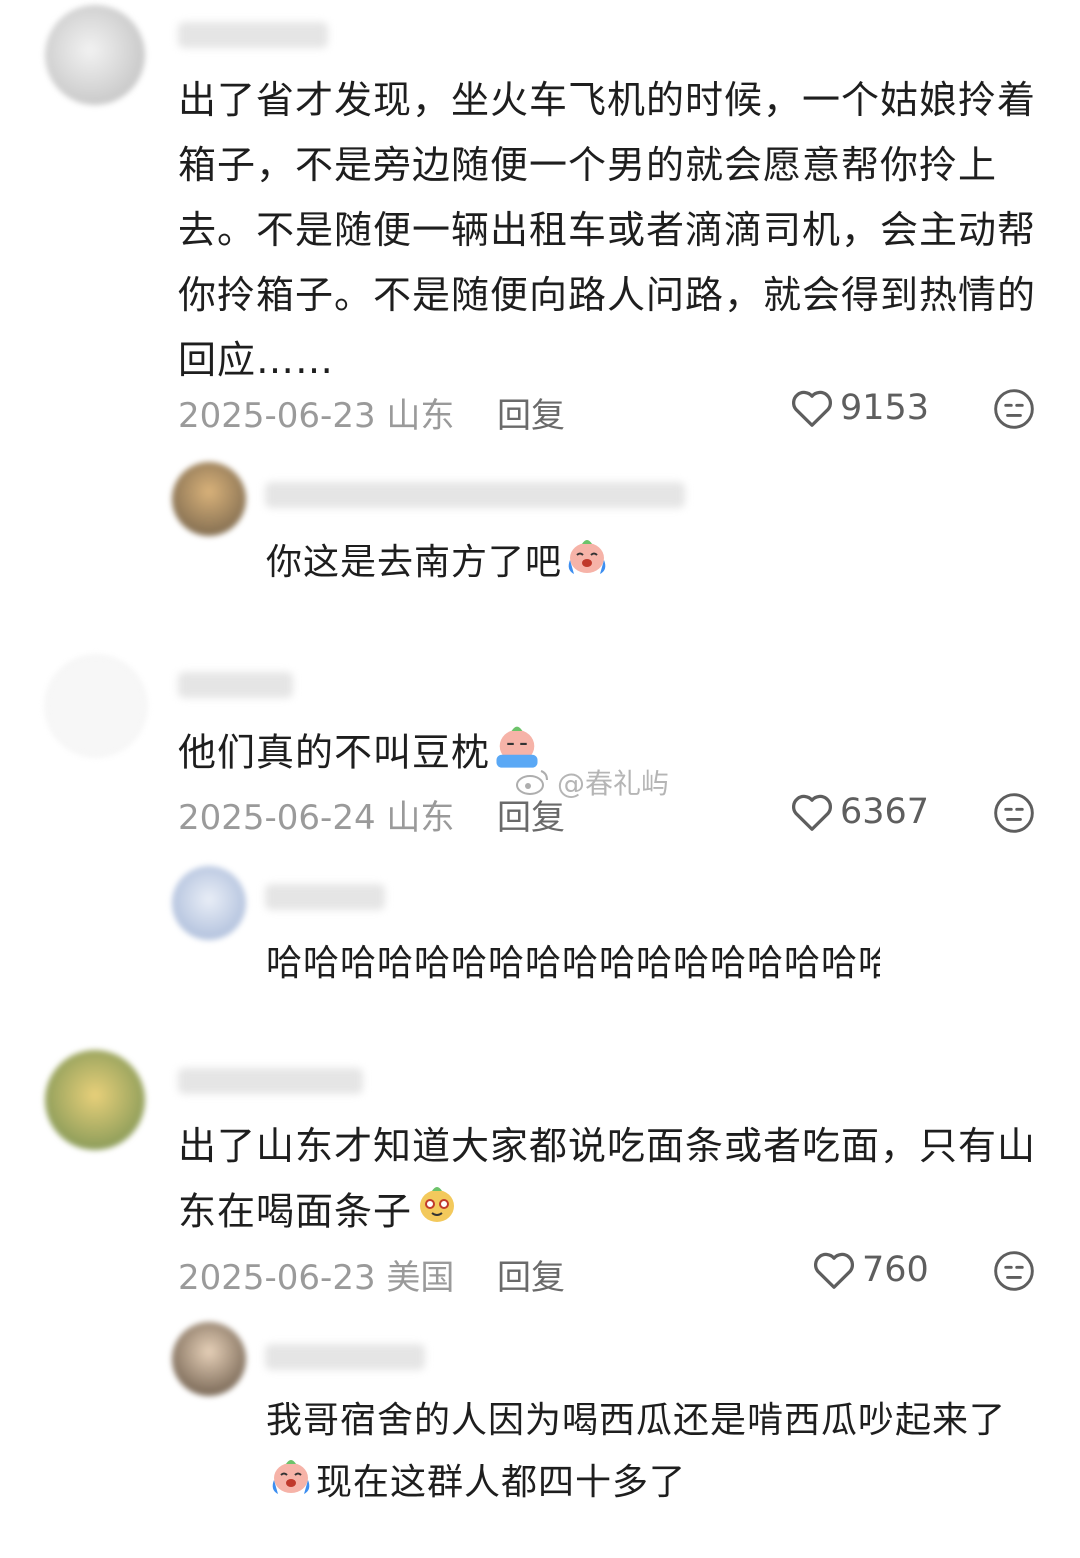  Describe the element at coordinates (895, 1270) in the screenshot. I see `like-count: 760` at that location.